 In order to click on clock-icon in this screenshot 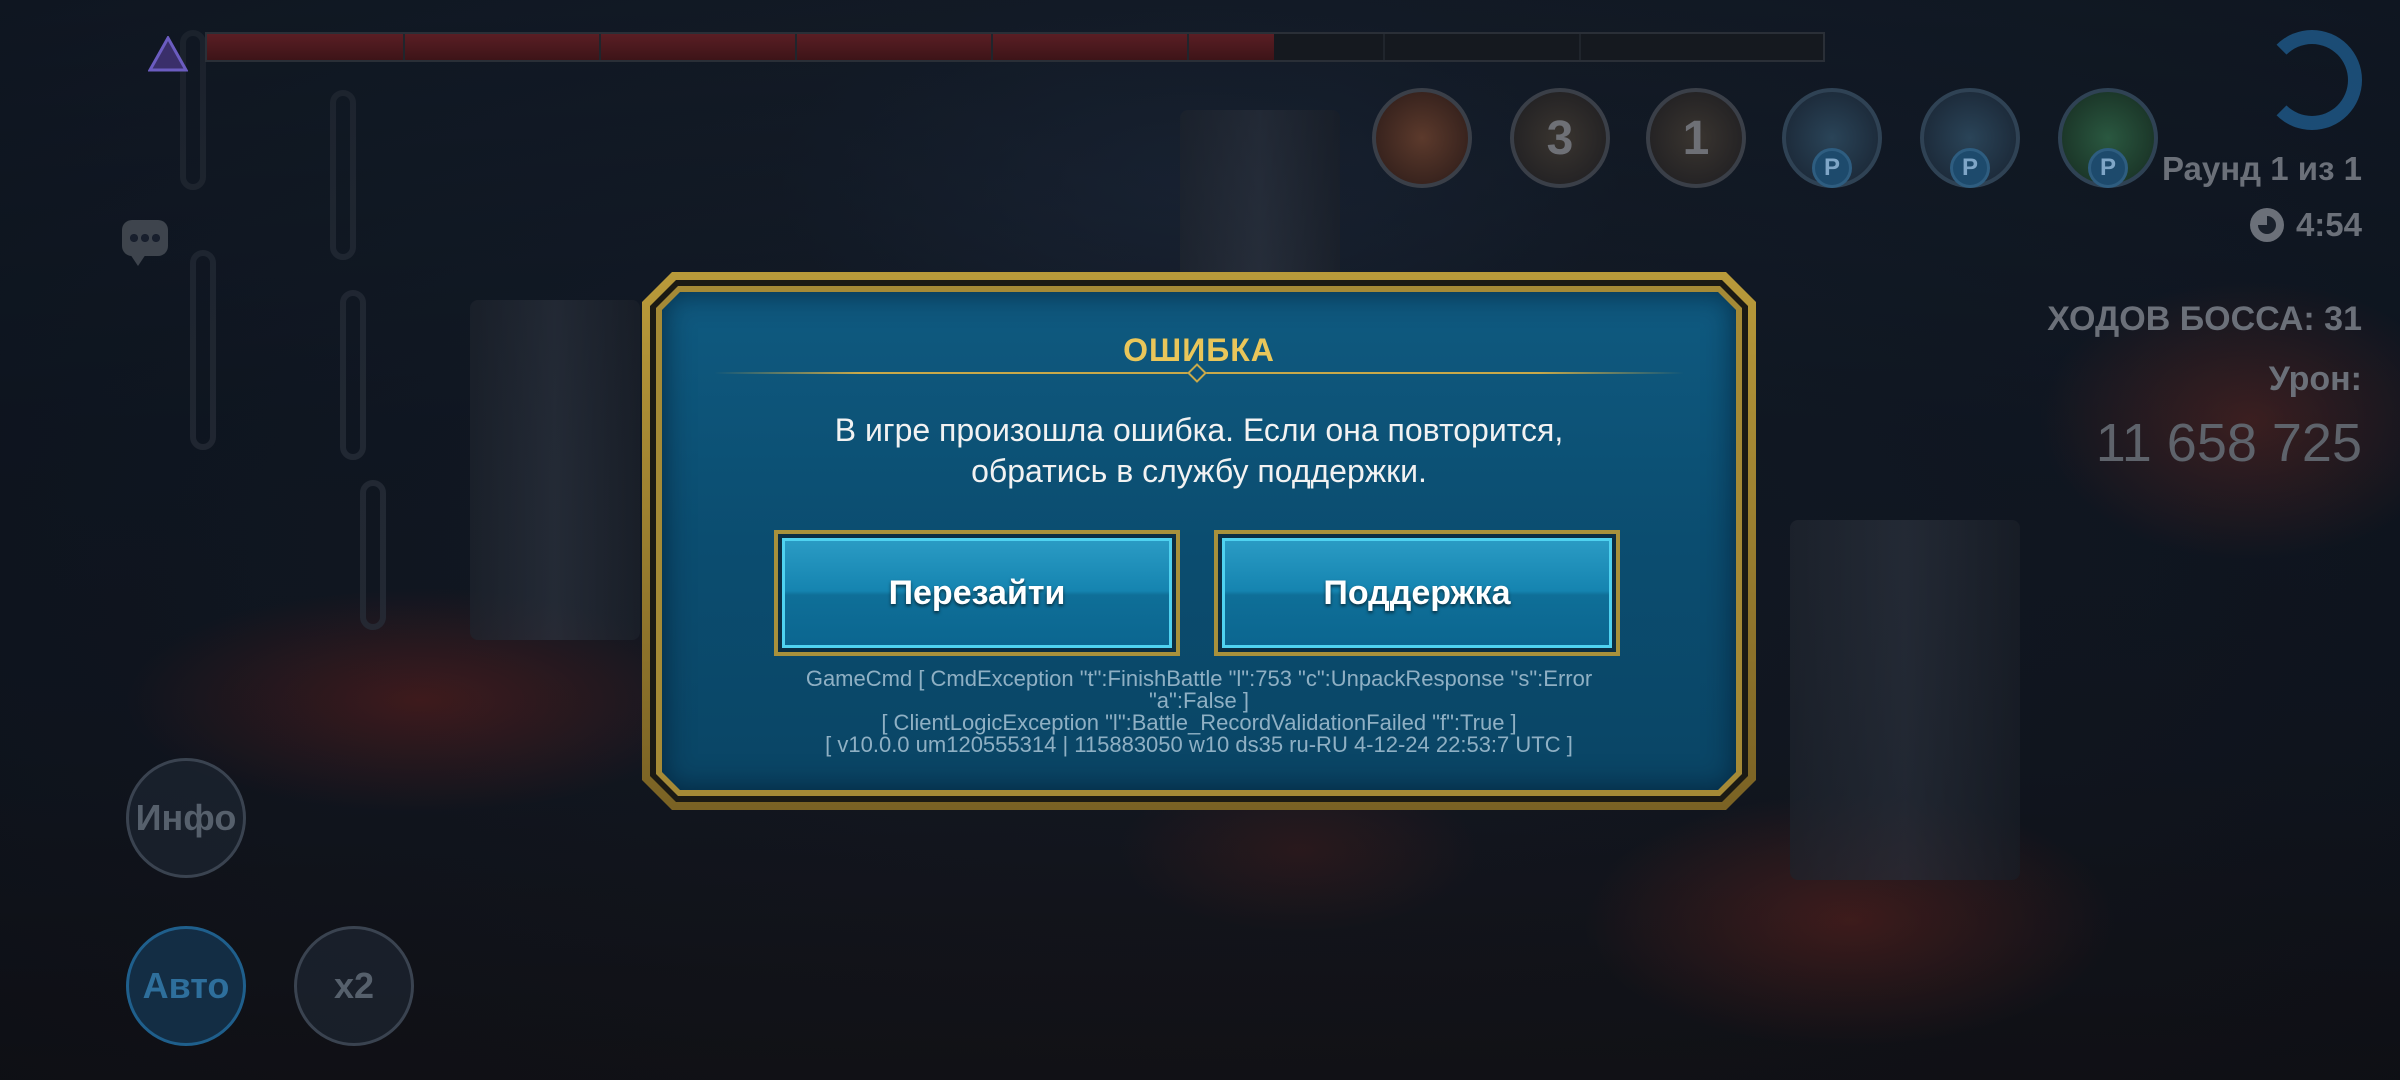, I will do `click(2266, 225)`.